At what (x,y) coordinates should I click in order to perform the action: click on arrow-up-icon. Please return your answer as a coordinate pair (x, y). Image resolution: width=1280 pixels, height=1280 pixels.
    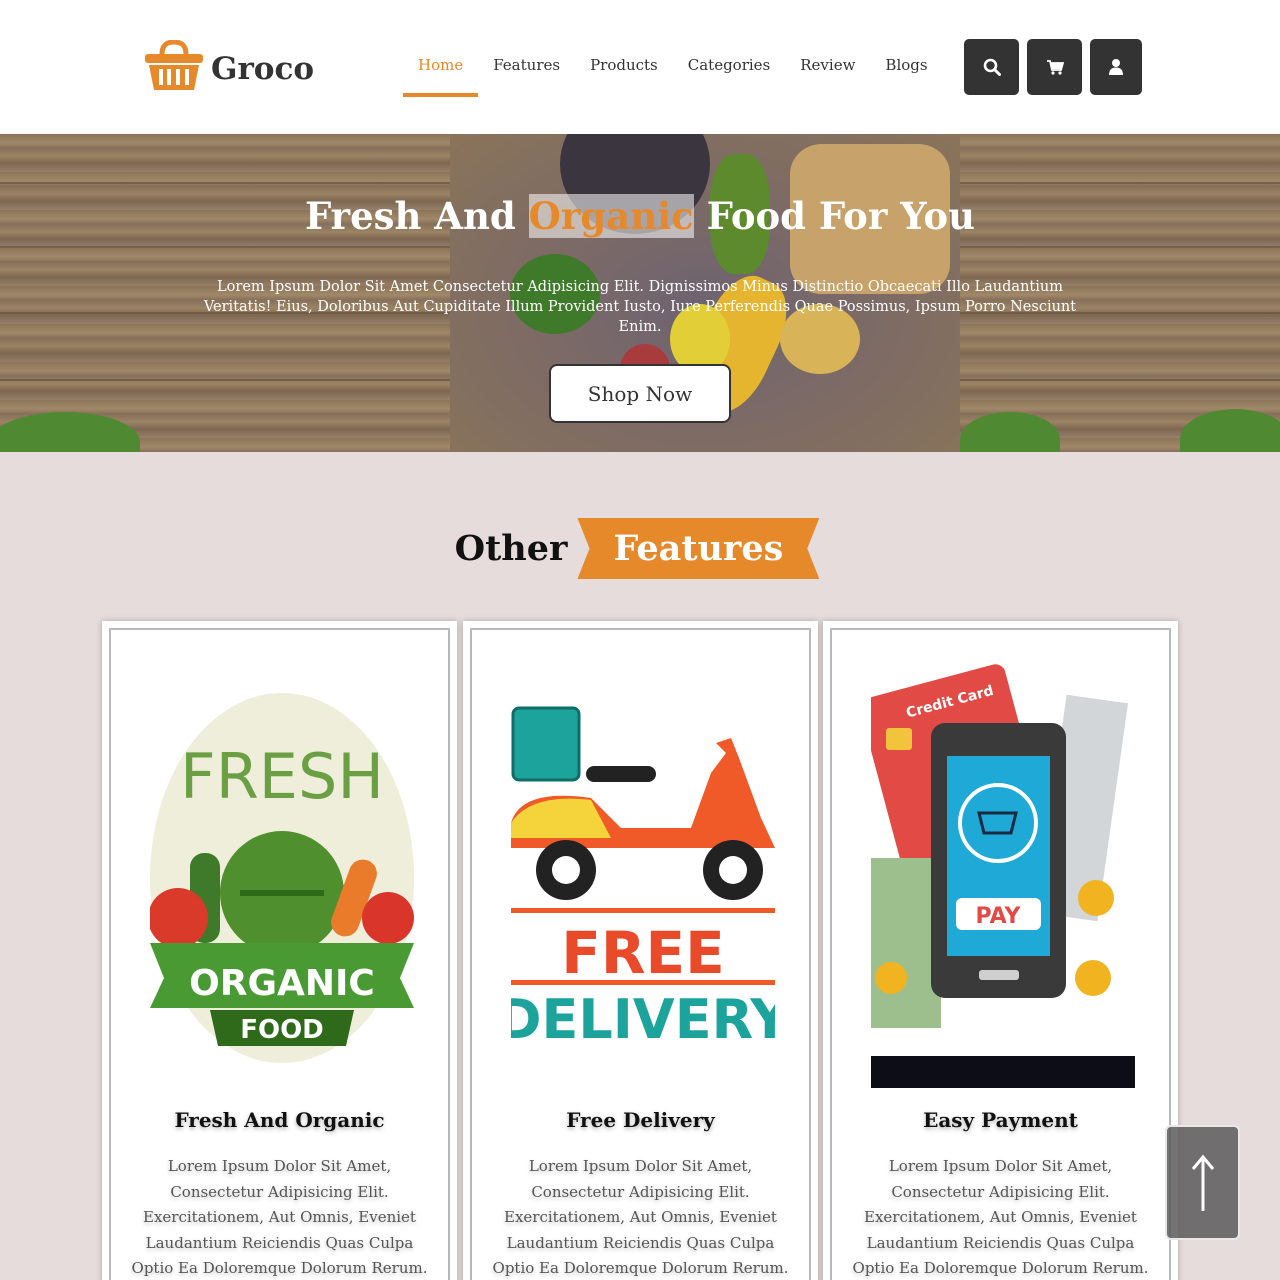
    Looking at the image, I should click on (1202, 1182).